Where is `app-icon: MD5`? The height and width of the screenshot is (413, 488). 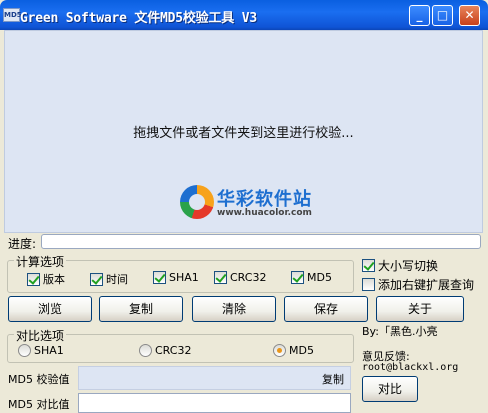 app-icon: MD5 is located at coordinates (12, 15).